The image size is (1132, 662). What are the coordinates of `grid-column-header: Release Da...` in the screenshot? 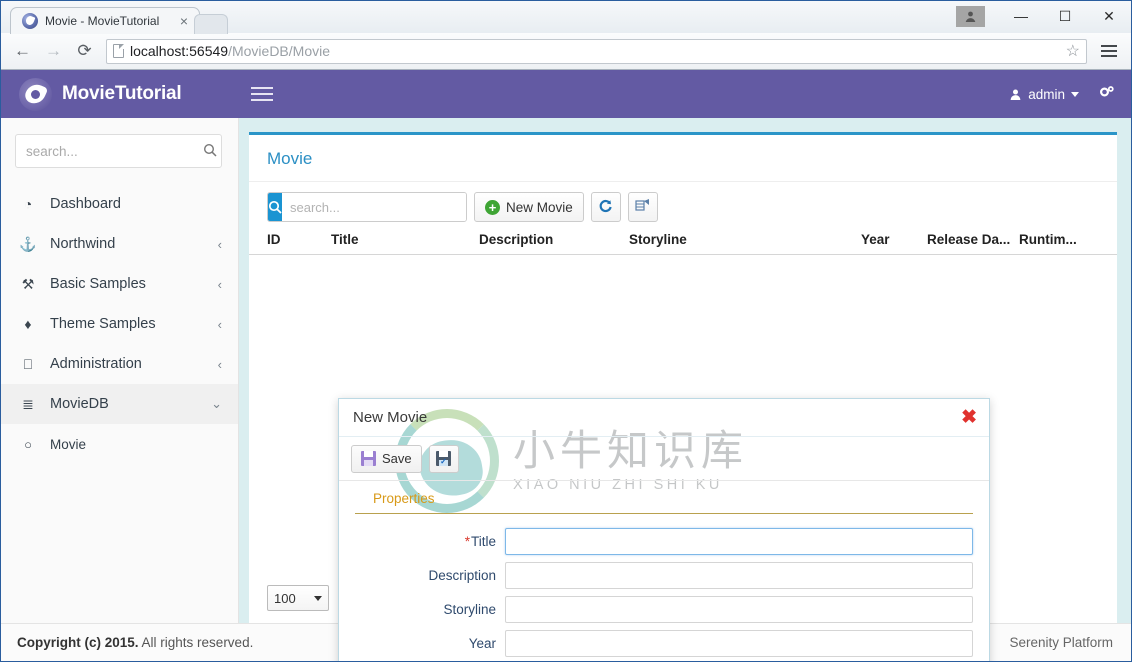 It's located at (973, 239).